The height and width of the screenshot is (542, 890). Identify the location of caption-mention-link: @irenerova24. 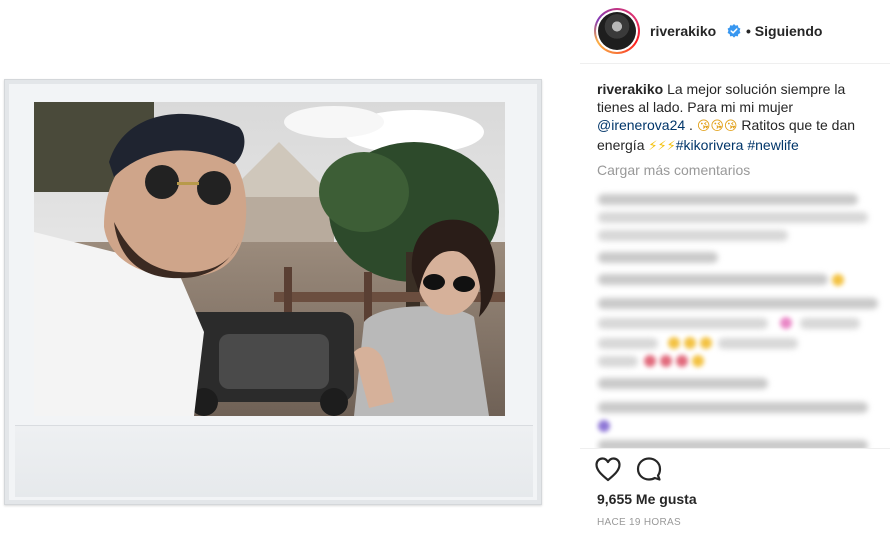
(641, 125).